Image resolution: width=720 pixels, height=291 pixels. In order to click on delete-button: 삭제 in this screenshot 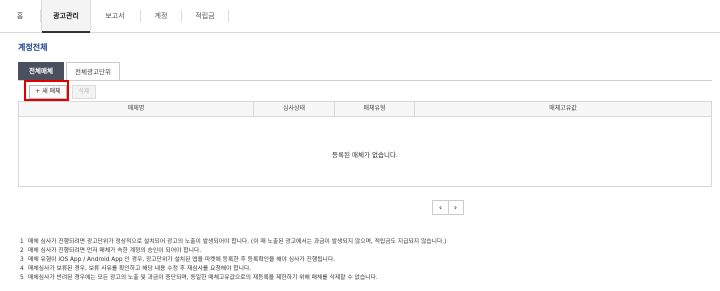, I will do `click(84, 92)`.